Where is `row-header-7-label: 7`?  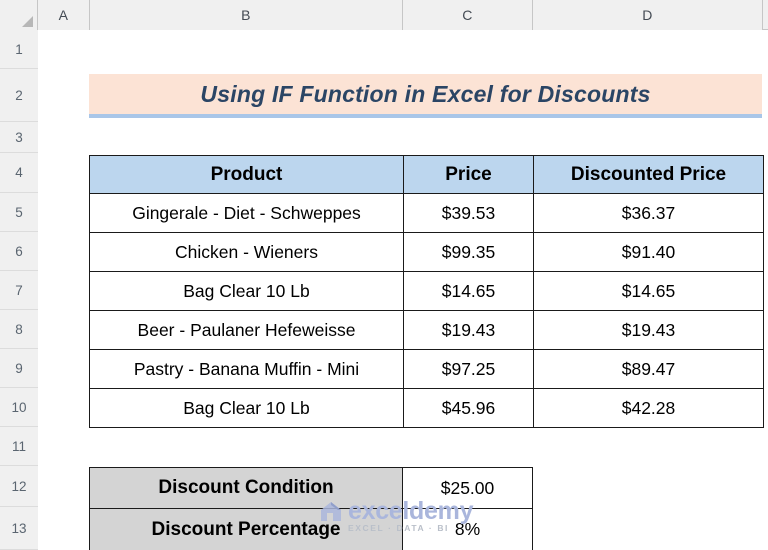
row-header-7-label: 7 is located at coordinates (19, 290).